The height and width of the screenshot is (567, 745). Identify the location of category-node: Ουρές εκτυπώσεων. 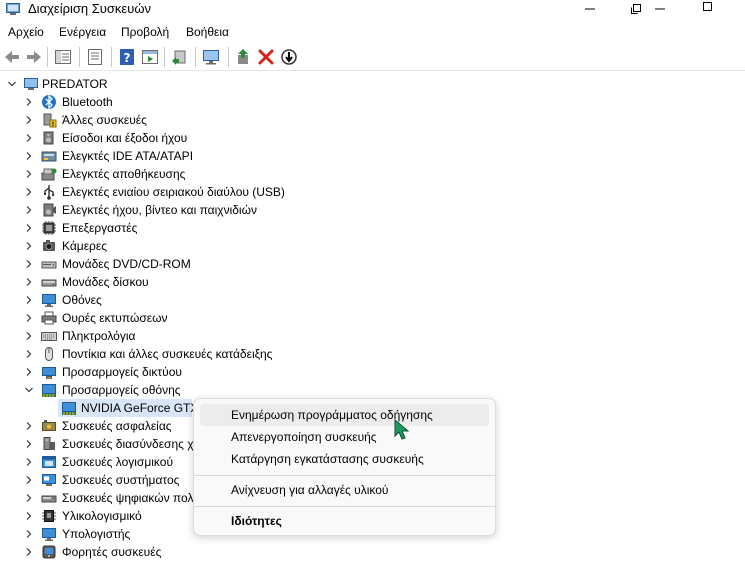
(372, 318).